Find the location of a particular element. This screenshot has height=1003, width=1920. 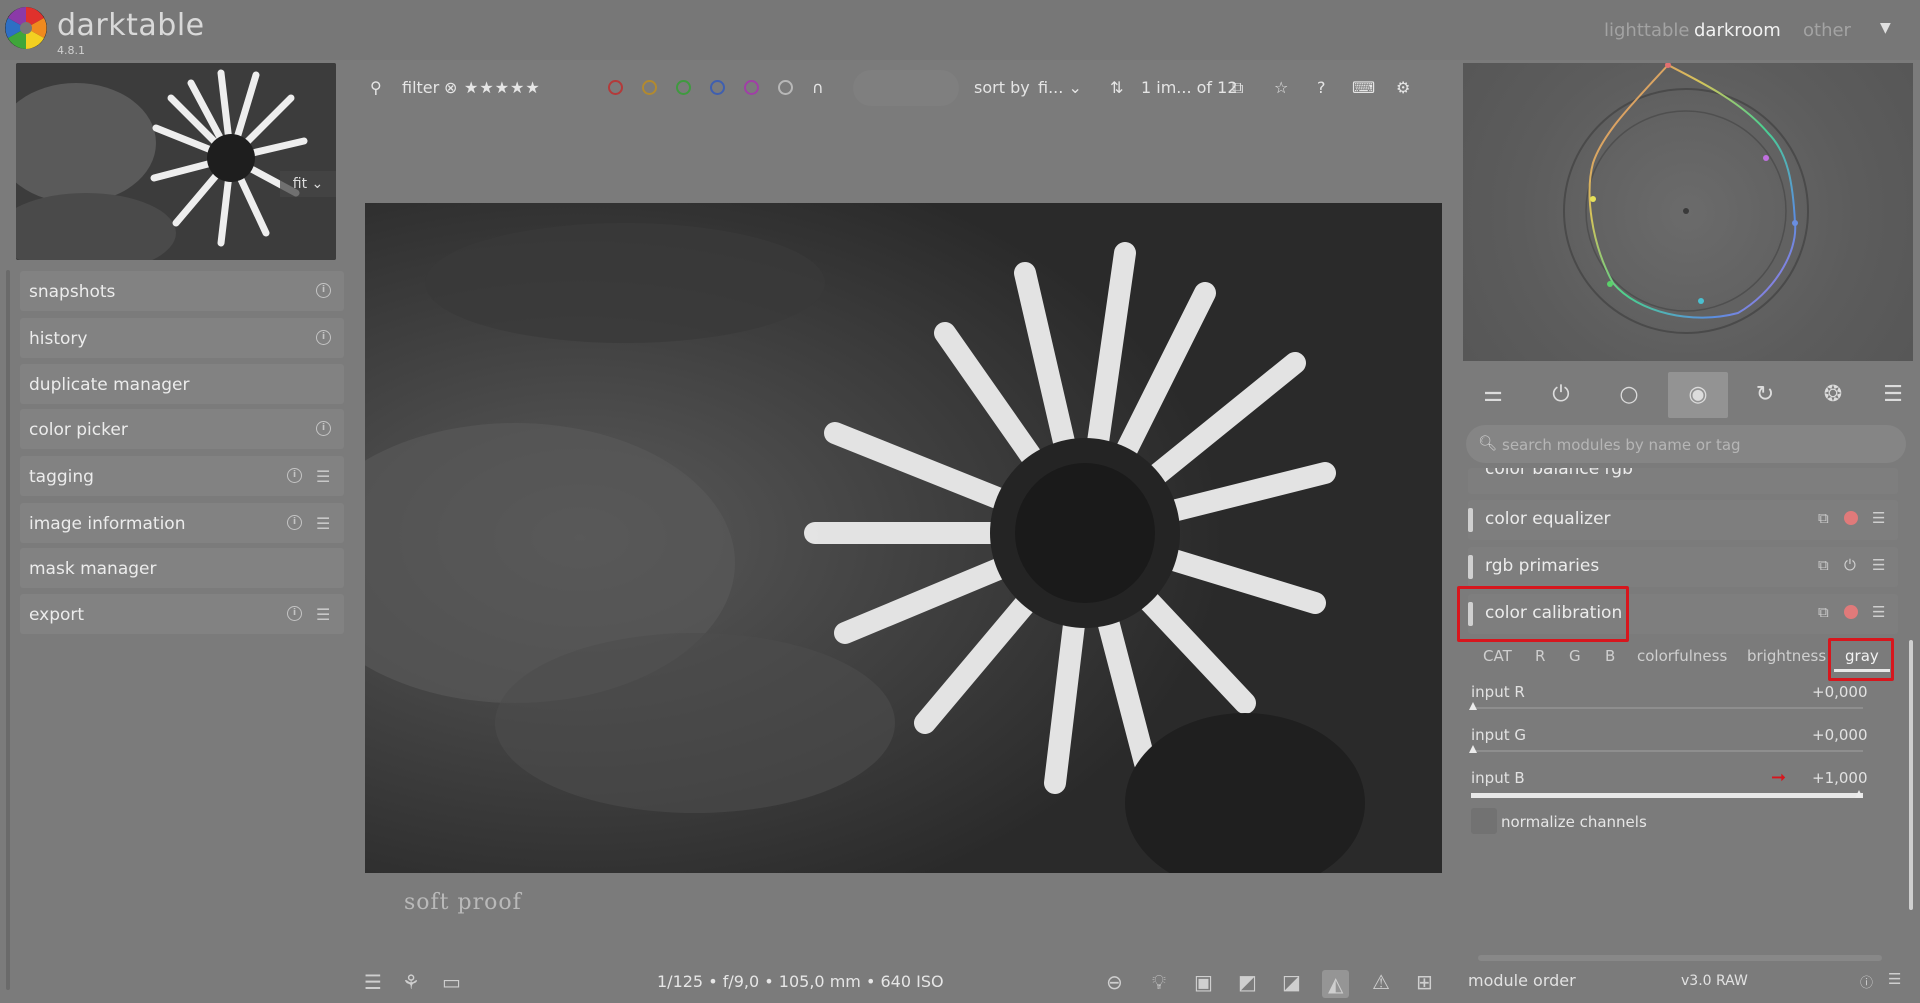

grouping-icon: ⧉ is located at coordinates (1237, 88).